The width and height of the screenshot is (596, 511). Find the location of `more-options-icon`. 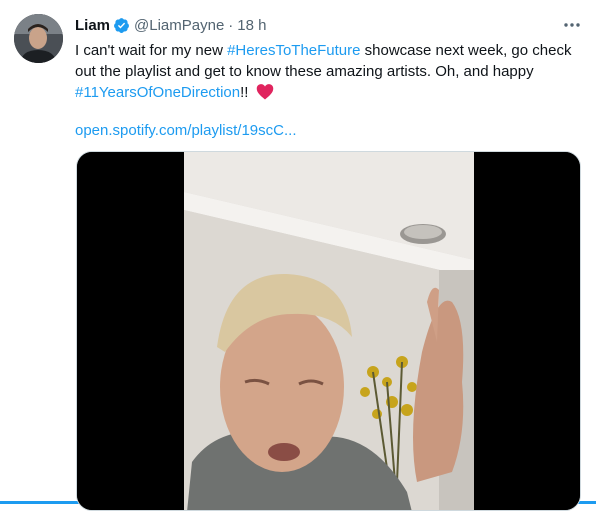

more-options-icon is located at coordinates (572, 25).